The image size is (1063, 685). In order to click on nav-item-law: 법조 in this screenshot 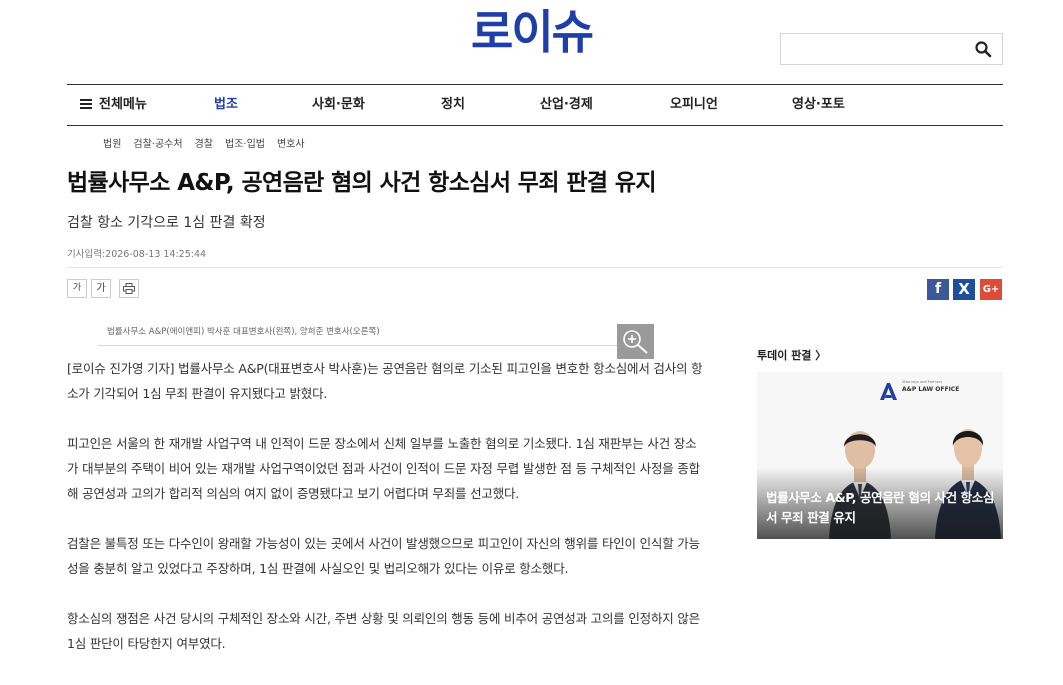, I will do `click(226, 105)`.